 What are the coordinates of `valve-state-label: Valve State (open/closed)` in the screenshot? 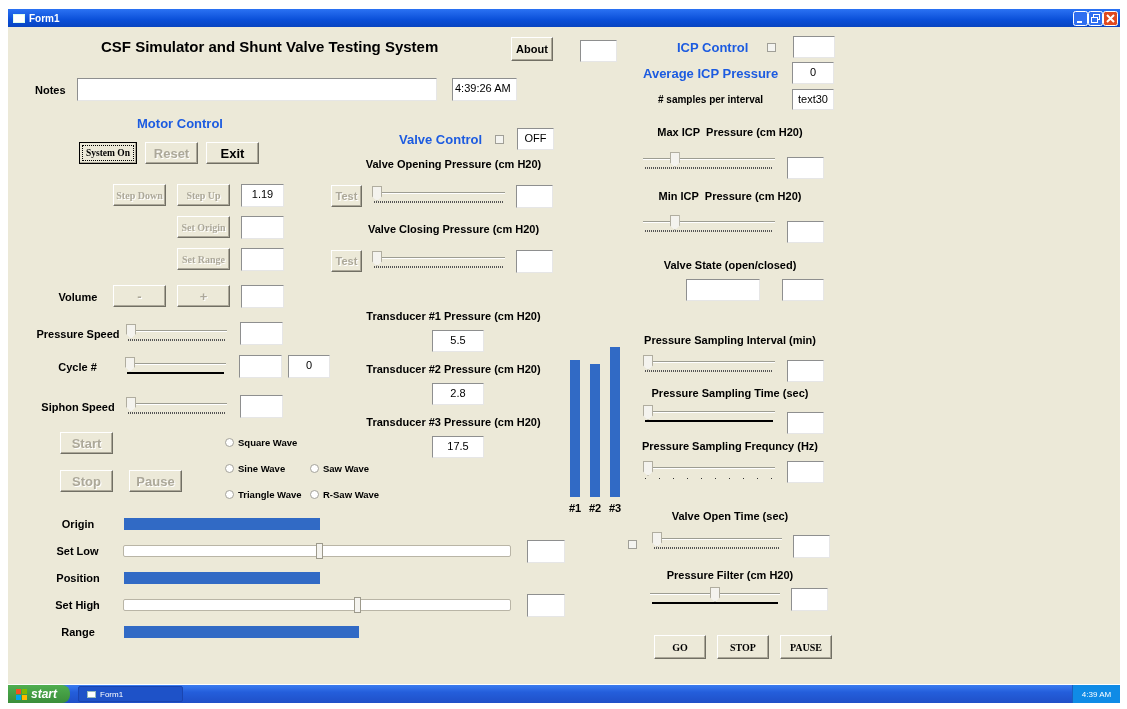 It's located at (730, 265).